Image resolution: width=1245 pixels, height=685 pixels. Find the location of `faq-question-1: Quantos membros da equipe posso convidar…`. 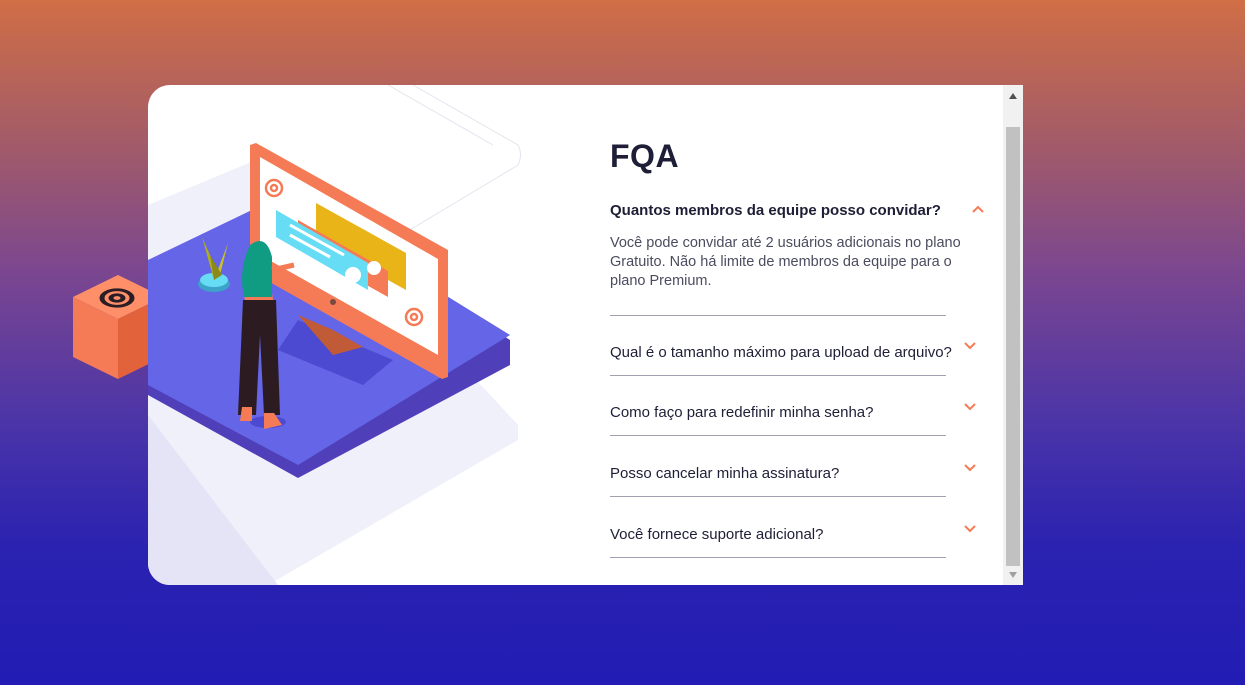

faq-question-1: Quantos membros da equipe posso convidar… is located at coordinates (775, 210).